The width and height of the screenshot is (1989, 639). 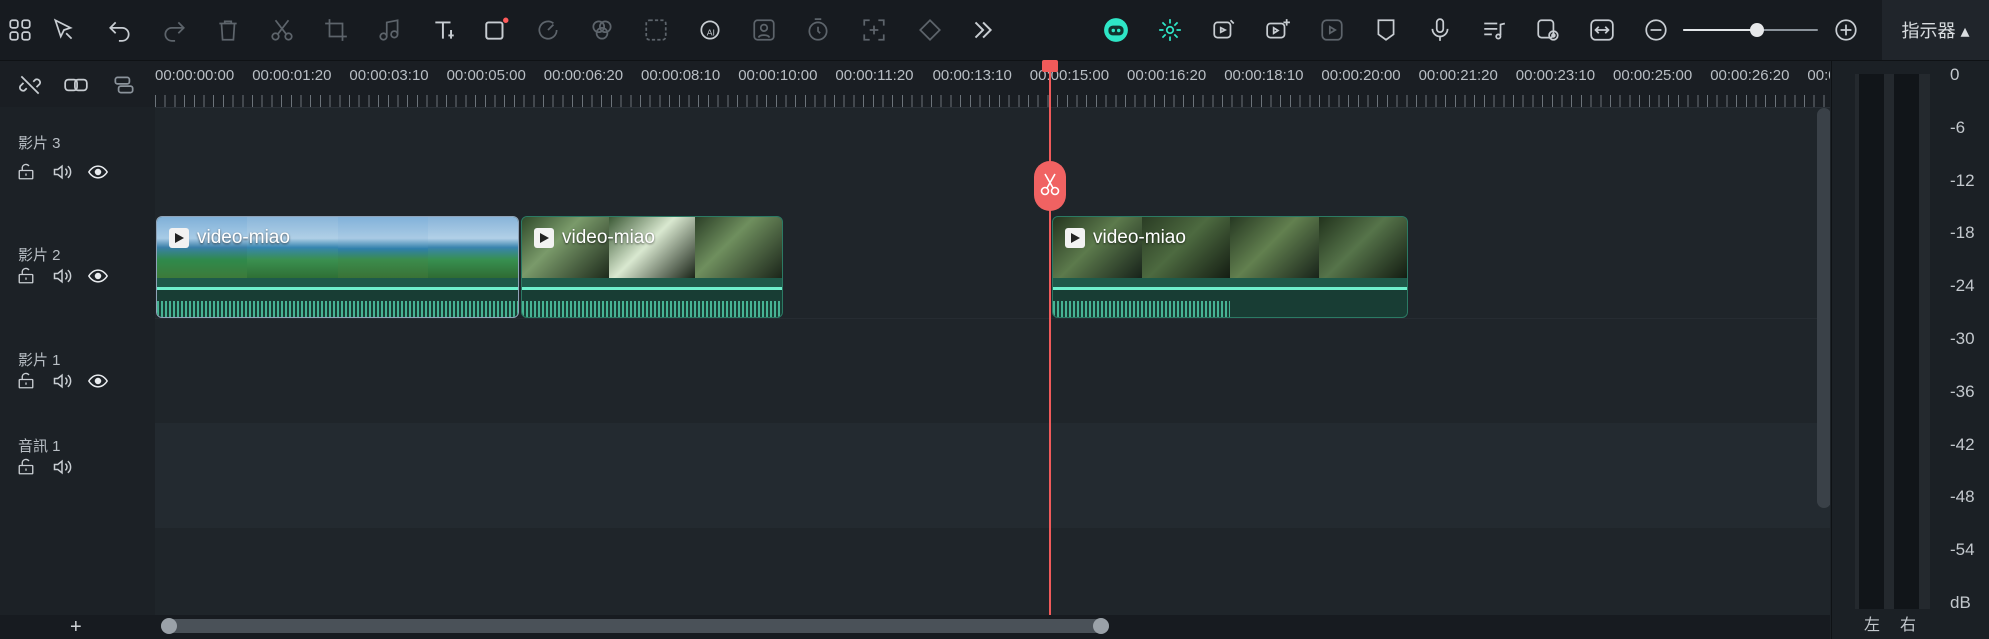 What do you see at coordinates (1962, 497) in the screenshot?
I see `db-scale-label: -48` at bounding box center [1962, 497].